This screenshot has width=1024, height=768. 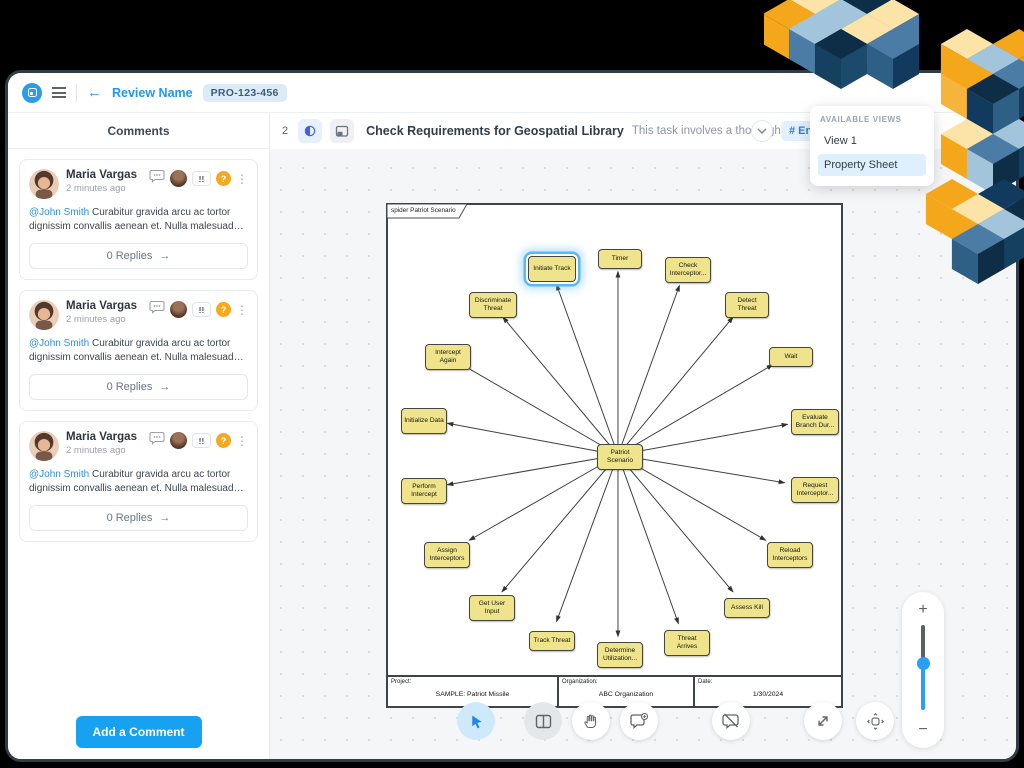 I want to click on pointer-icon, so click(x=476, y=721).